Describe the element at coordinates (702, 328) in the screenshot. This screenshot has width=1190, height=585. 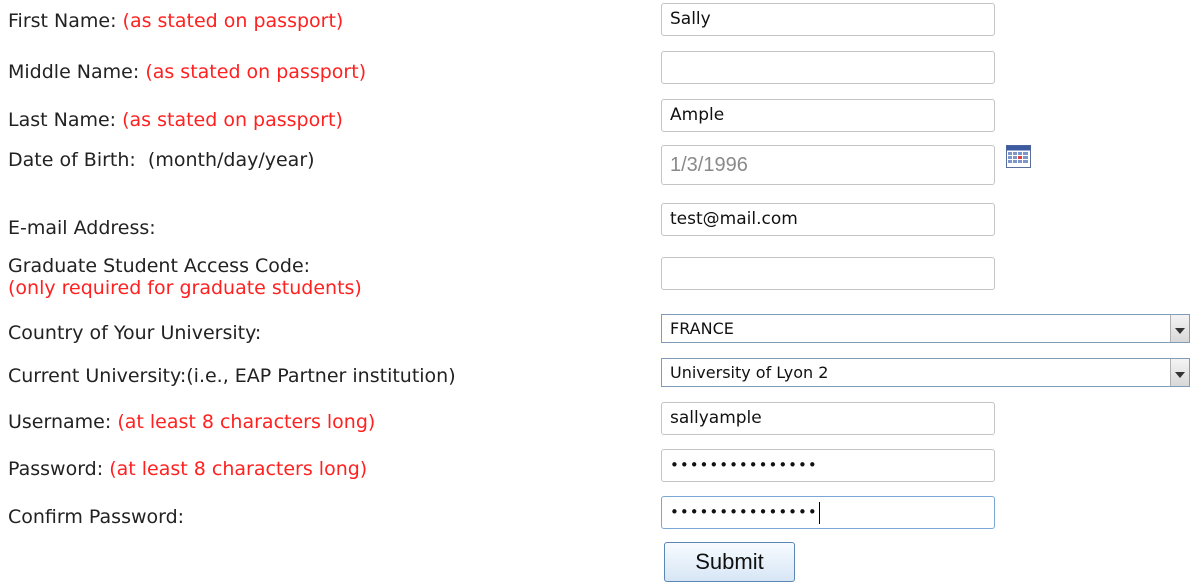
I see `country-select-value: FRANCE` at that location.